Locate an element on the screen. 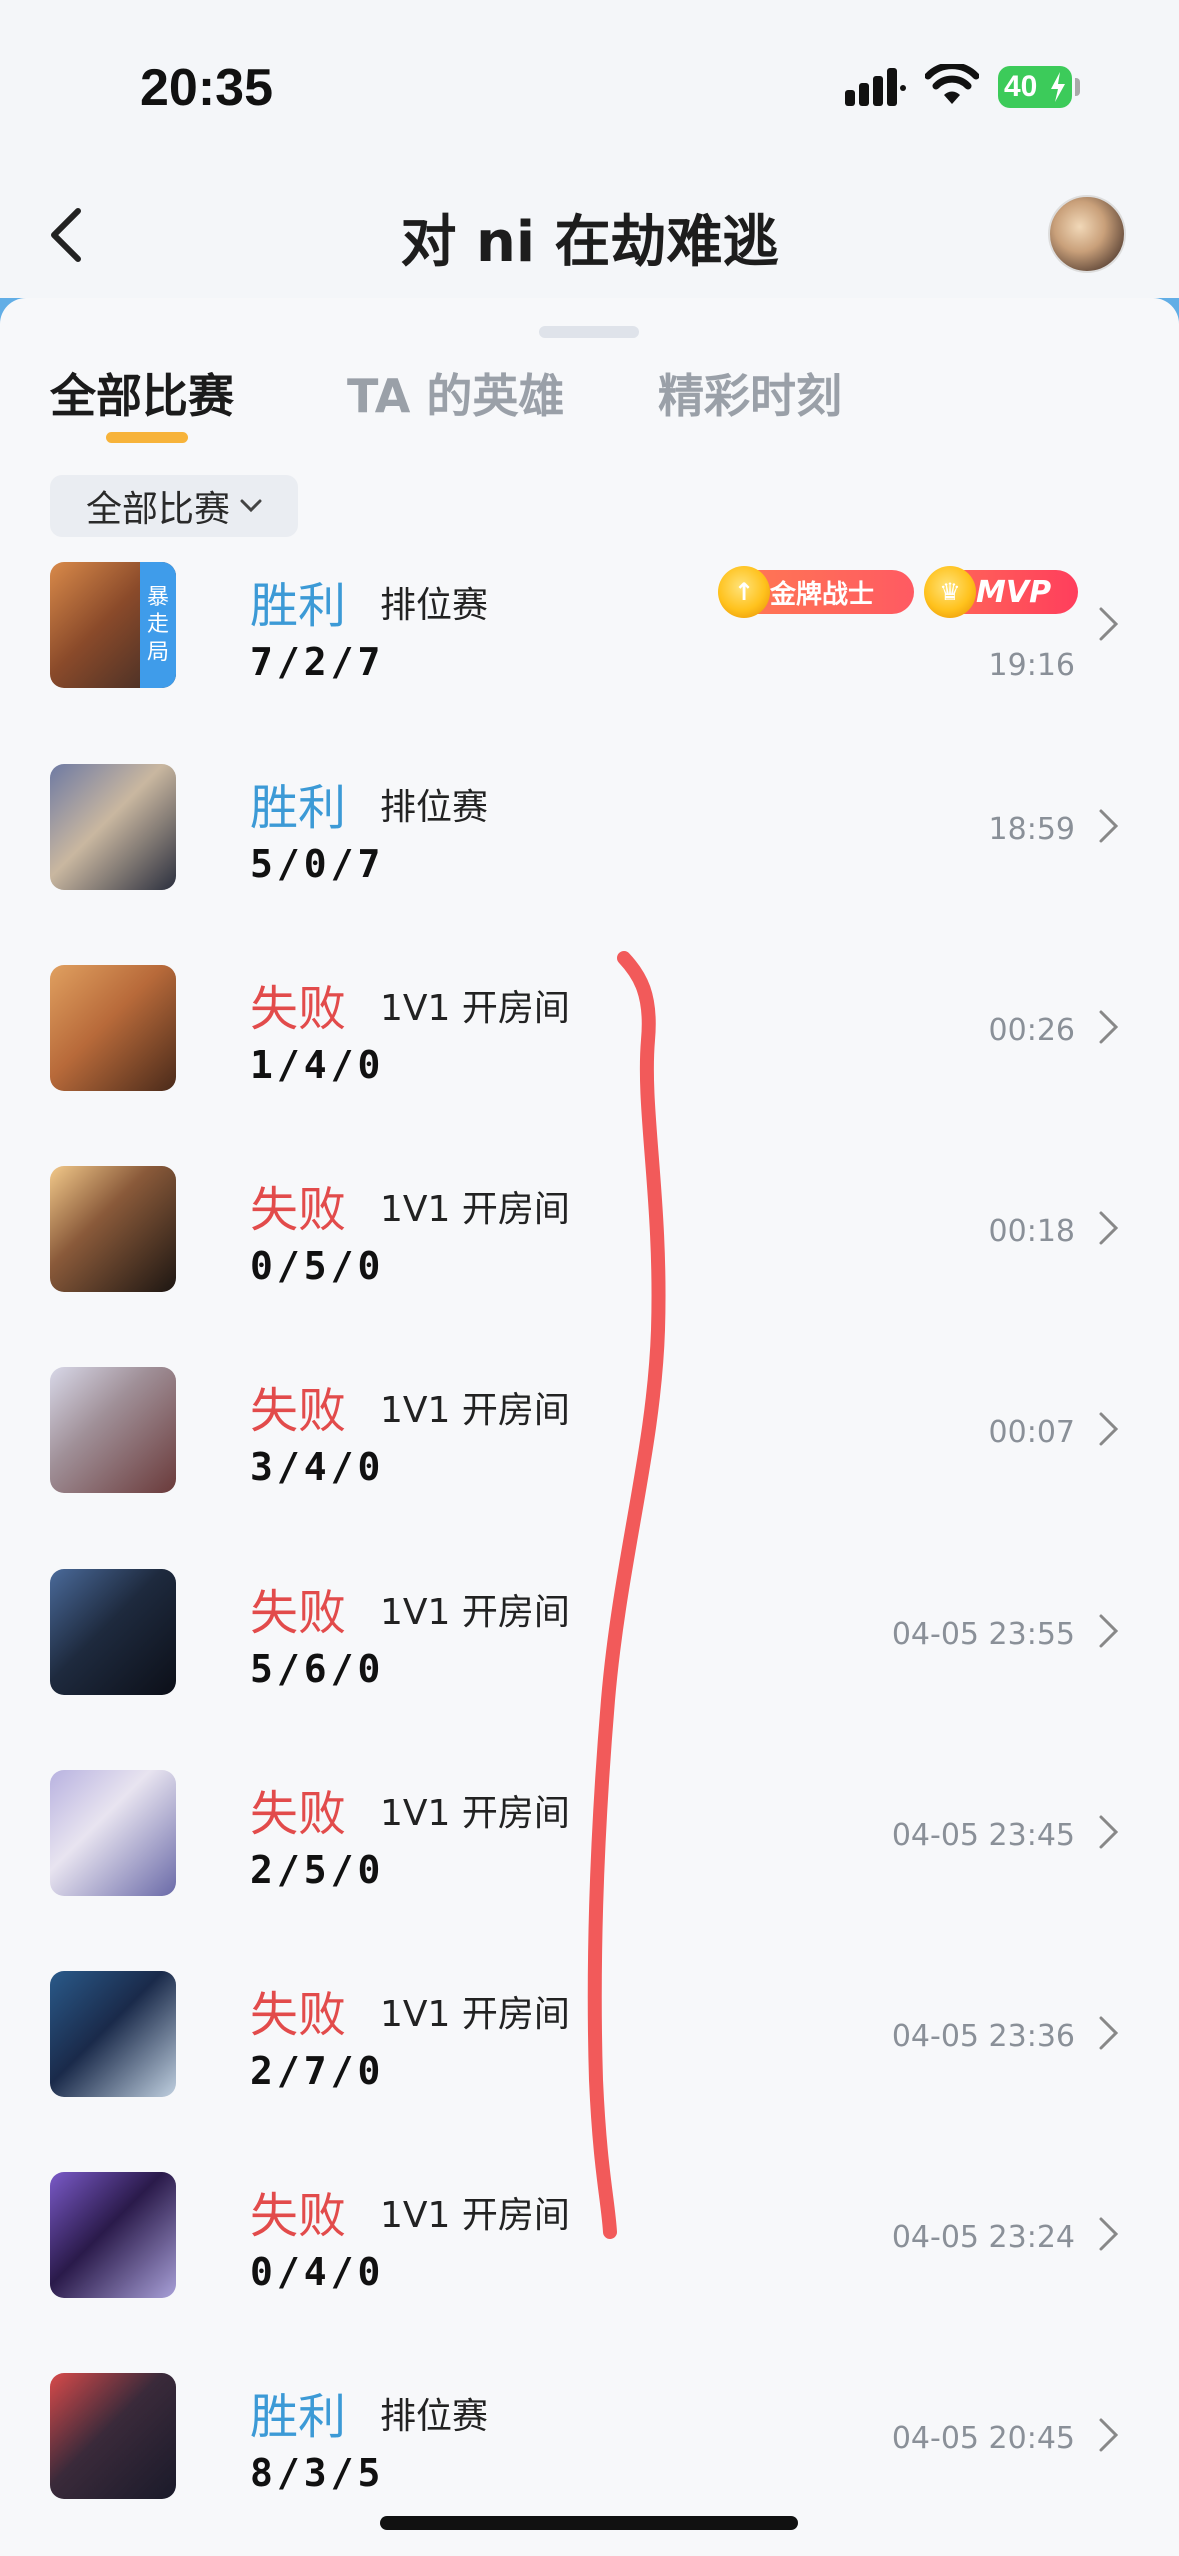 The width and height of the screenshot is (1179, 2556). trophy-icon: ♛ is located at coordinates (950, 592).